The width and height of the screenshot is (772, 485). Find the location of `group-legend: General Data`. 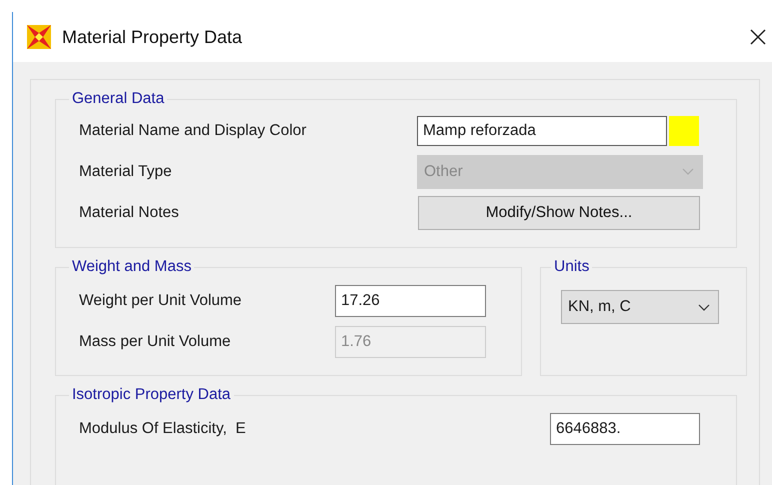

group-legend: General Data is located at coordinates (118, 99).